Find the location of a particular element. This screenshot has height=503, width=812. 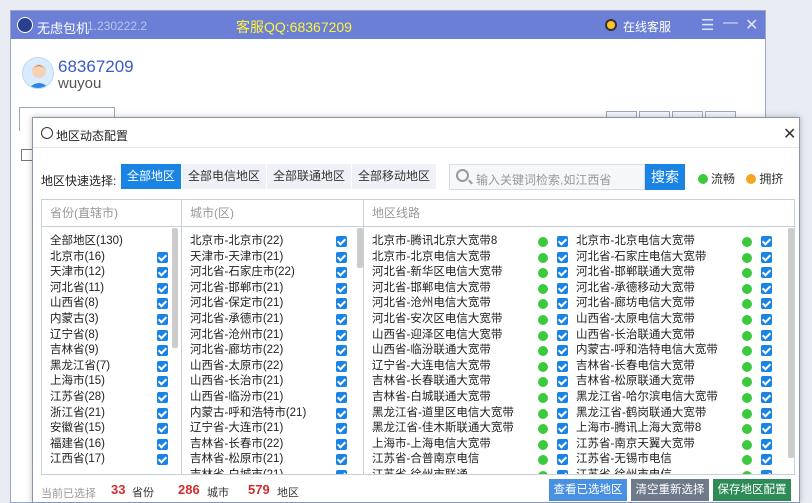

btn-unicom-regions: 全部联通地区 is located at coordinates (309, 176).